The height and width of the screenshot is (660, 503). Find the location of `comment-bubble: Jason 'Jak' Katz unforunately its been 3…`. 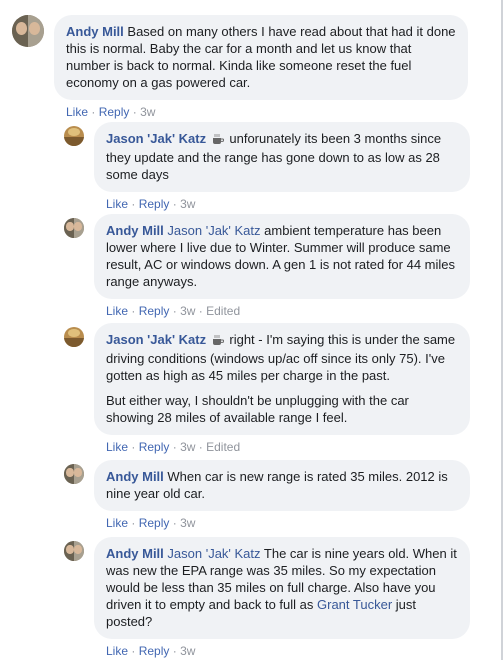

comment-bubble: Jason 'Jak' Katz unforunately its been 3… is located at coordinates (282, 157).